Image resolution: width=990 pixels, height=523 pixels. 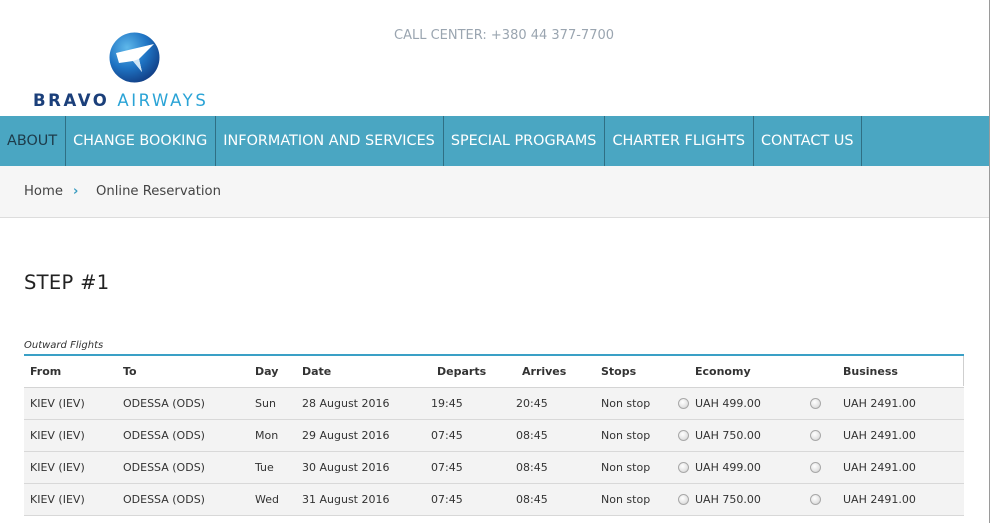 What do you see at coordinates (264, 467) in the screenshot?
I see `cell-day: Tue` at bounding box center [264, 467].